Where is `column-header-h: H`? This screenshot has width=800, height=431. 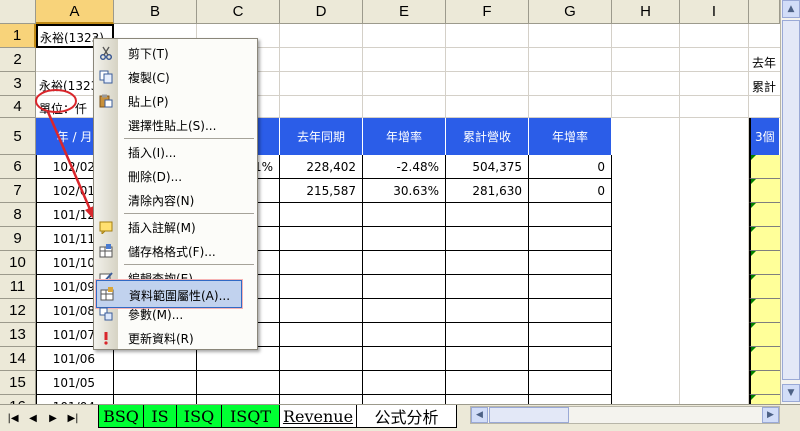 column-header-h: H is located at coordinates (646, 12).